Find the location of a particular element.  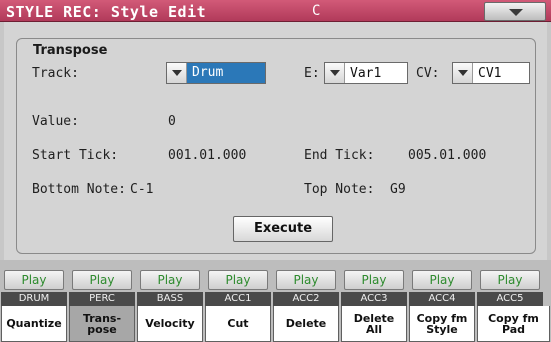

track-name-acc3: ACC3 is located at coordinates (374, 299).